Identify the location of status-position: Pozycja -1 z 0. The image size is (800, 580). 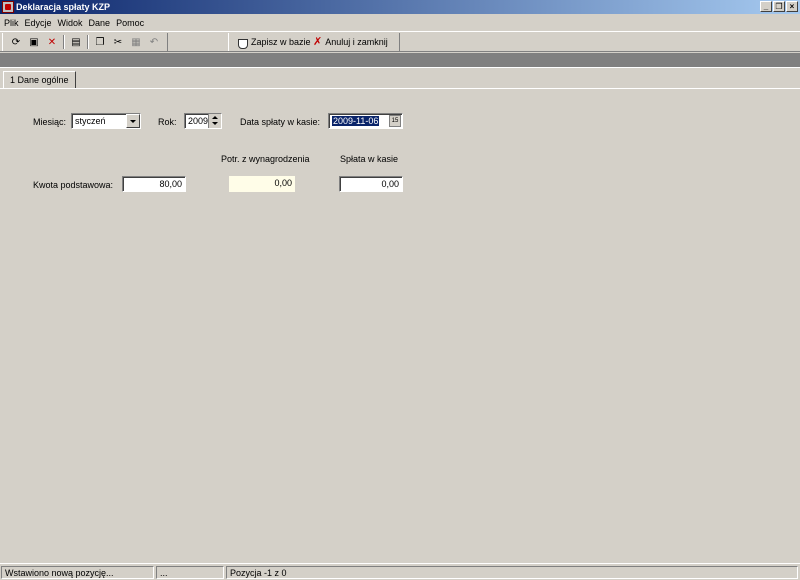
(512, 572).